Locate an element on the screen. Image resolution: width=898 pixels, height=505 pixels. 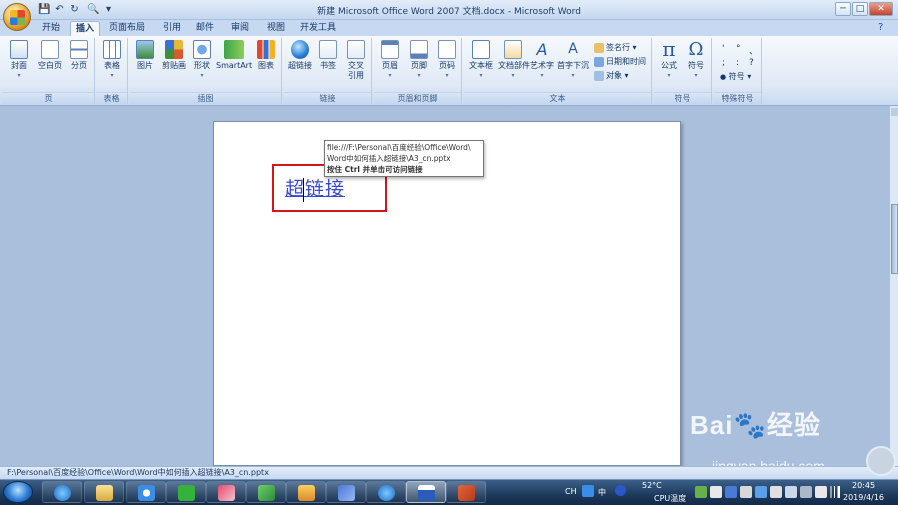
bookmark-button: 书签 is located at coordinates (328, 55).